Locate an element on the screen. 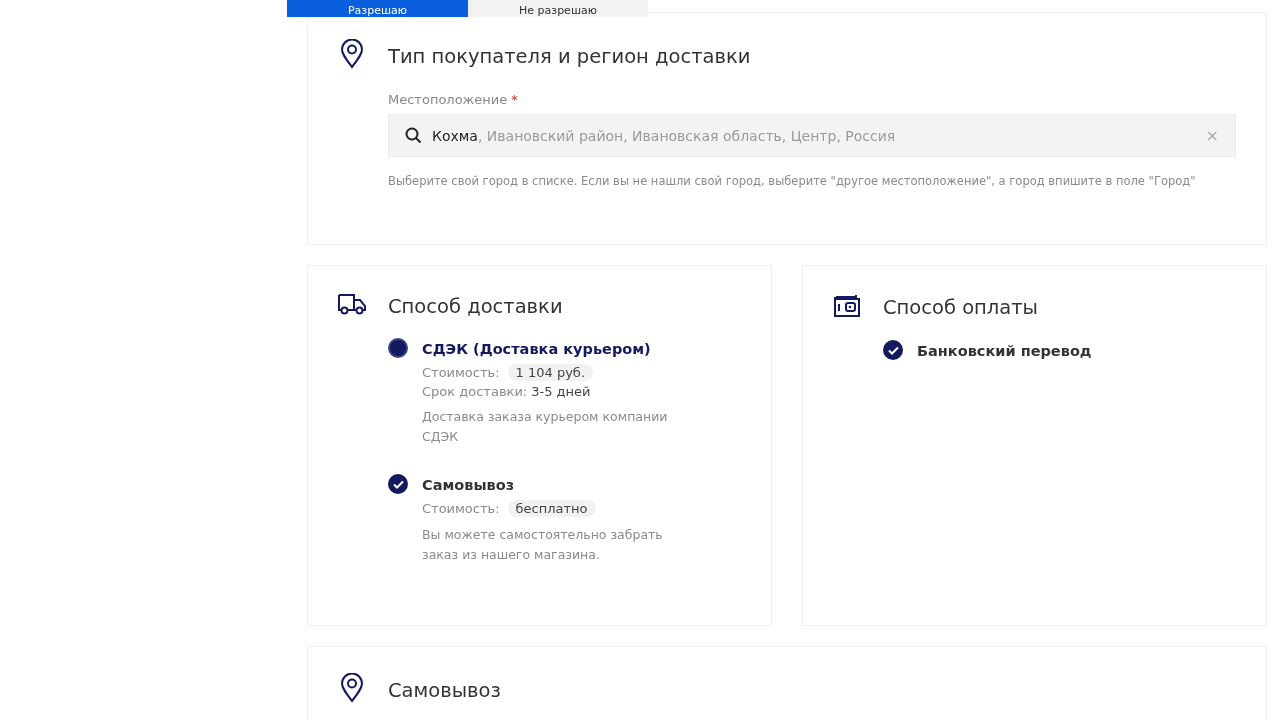 The image size is (1280, 720). delivery-term-value: 3-5 дней is located at coordinates (561, 391).